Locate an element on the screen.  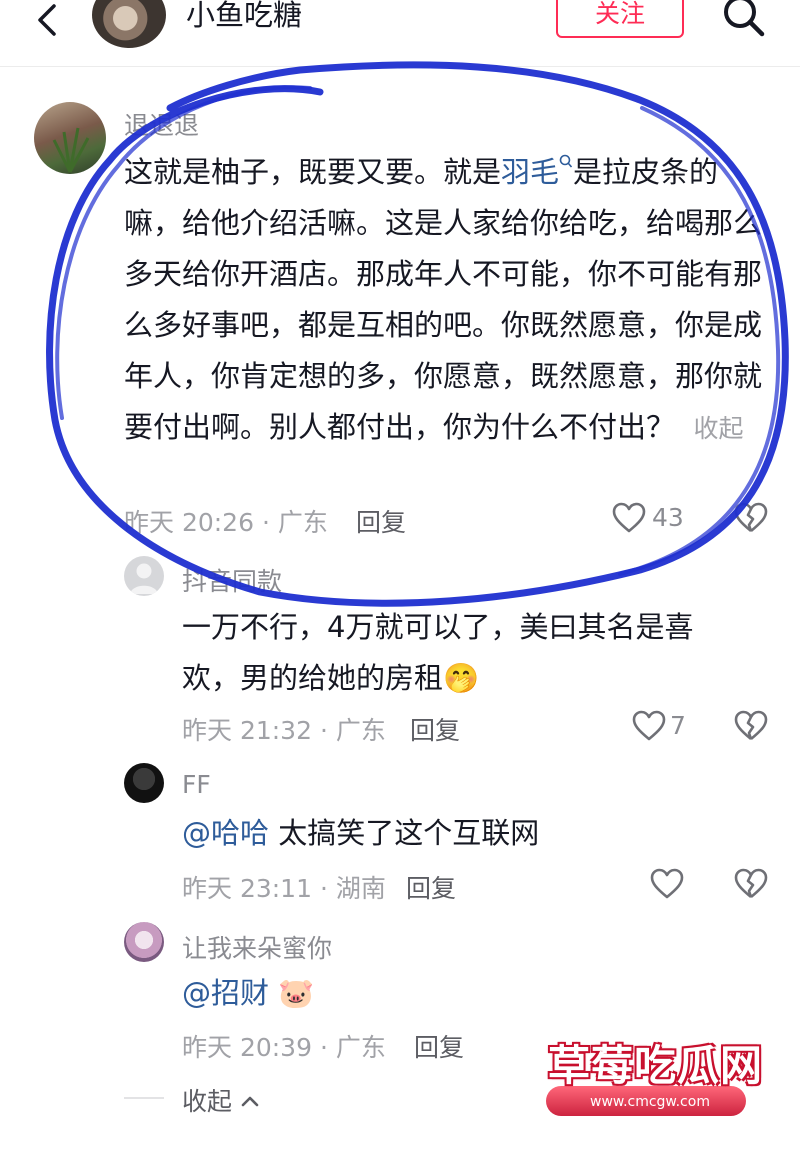
comment-text-part: 太搞笑了这个互联网 is located at coordinates (404, 833).